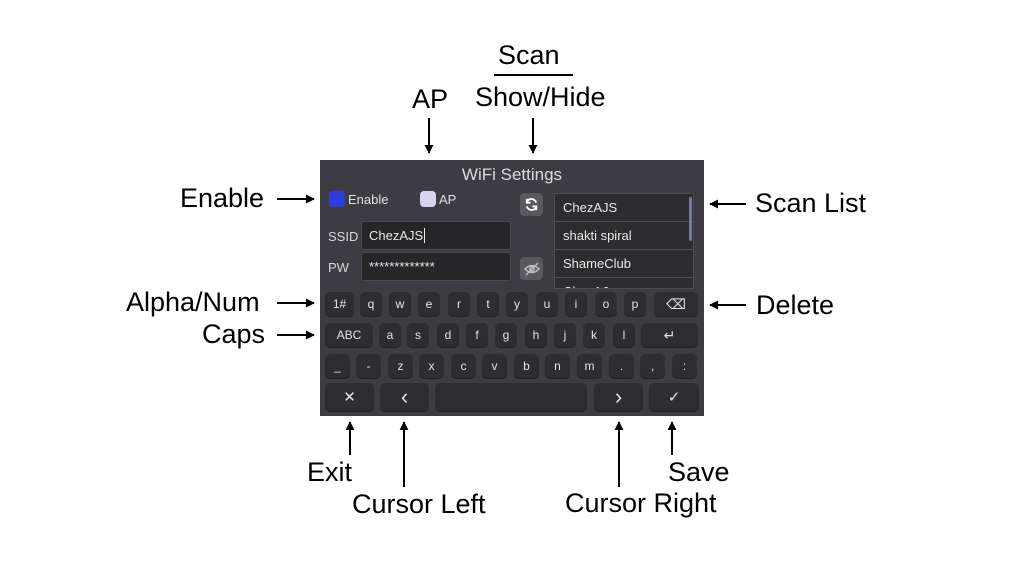 This screenshot has height=576, width=1024. What do you see at coordinates (594, 335) in the screenshot?
I see `key-k: k` at bounding box center [594, 335].